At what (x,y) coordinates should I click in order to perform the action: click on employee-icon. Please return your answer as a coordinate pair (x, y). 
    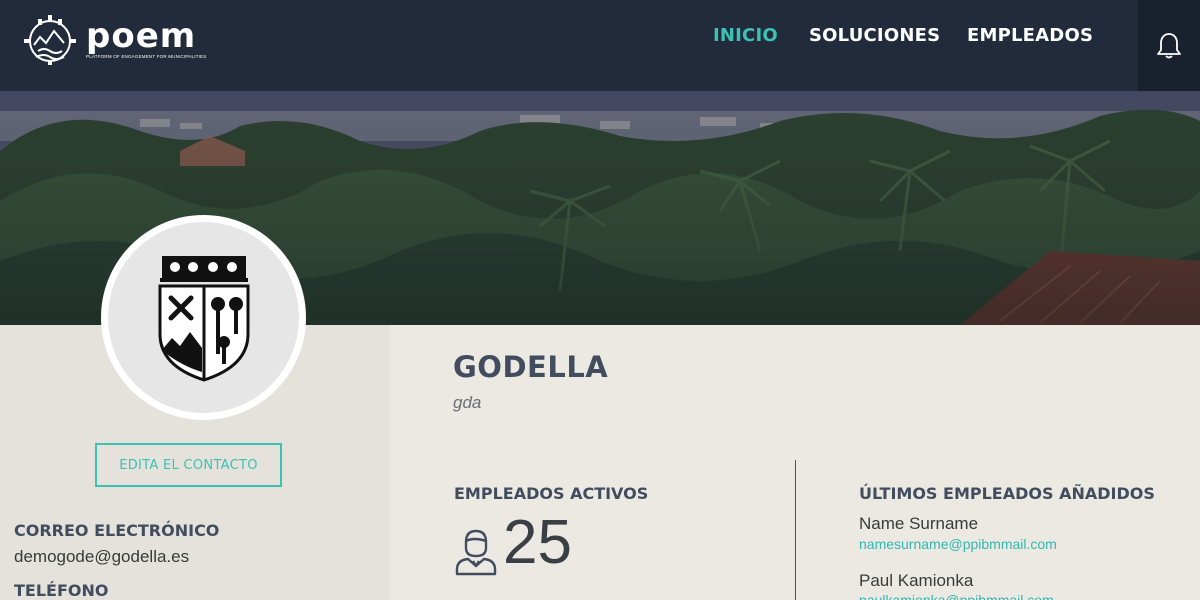
    Looking at the image, I should click on (476, 552).